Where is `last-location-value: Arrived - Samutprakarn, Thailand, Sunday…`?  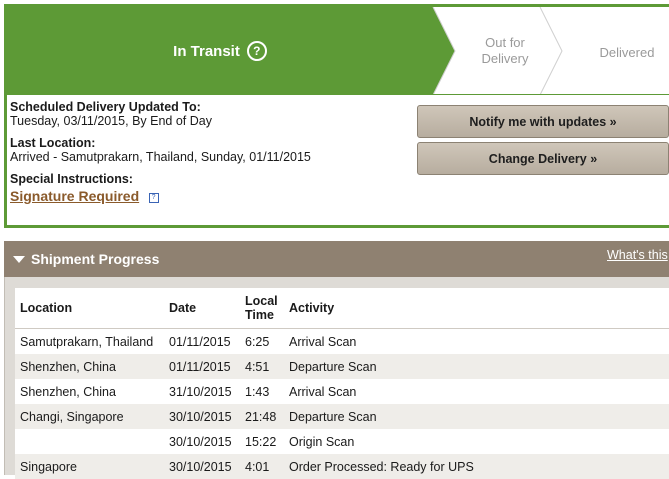 last-location-value: Arrived - Samutprakarn, Thailand, Sunday… is located at coordinates (160, 157).